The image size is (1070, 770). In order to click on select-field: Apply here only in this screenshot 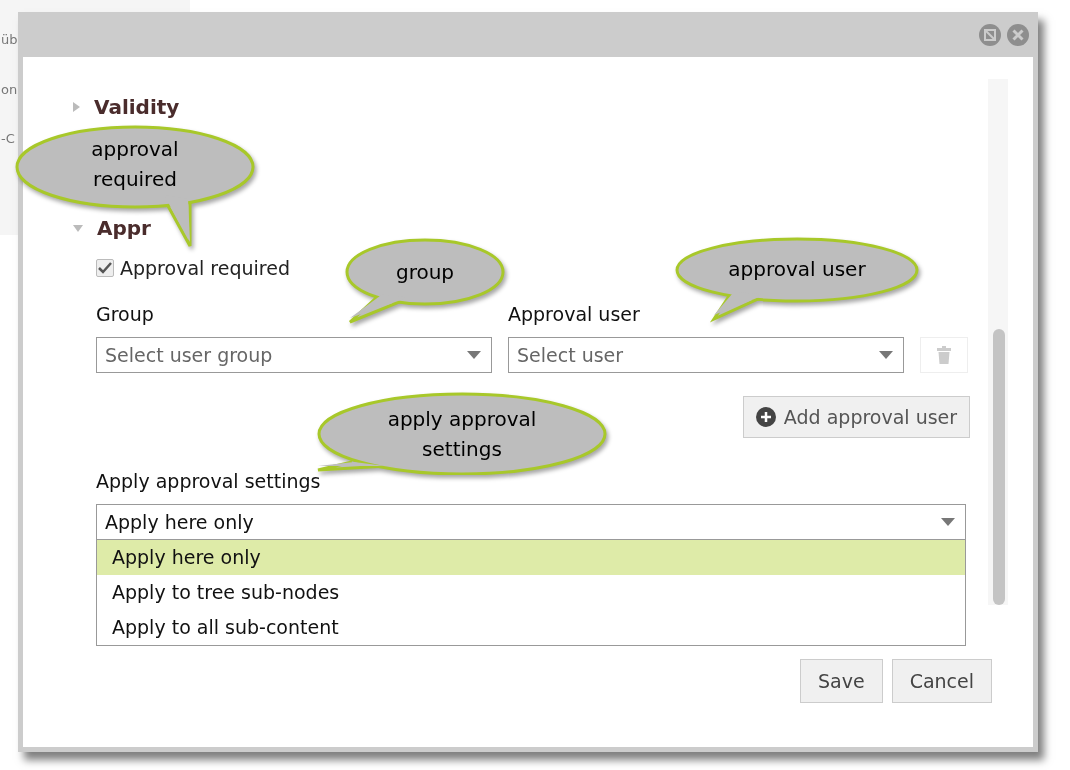, I will do `click(531, 522)`.